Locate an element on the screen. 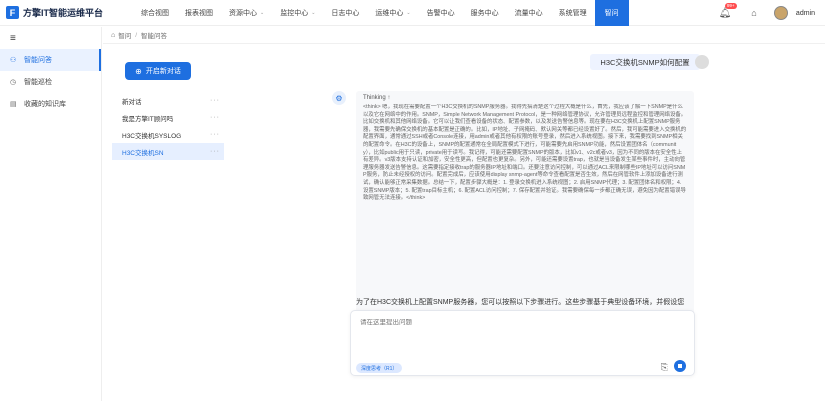 Image resolution: width=825 pixels, height=401 pixels. conversation-item: H3C交换机SN ··· is located at coordinates (168, 151).